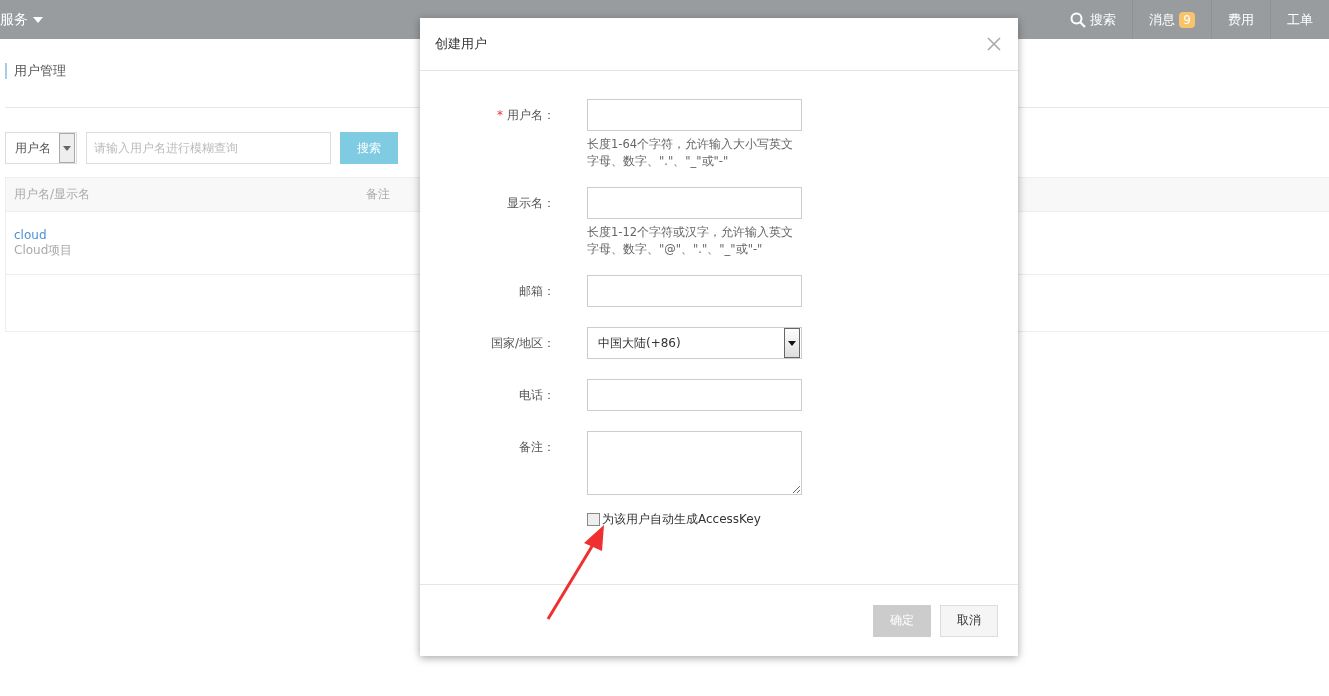  I want to click on search-button: 搜索, so click(369, 148).